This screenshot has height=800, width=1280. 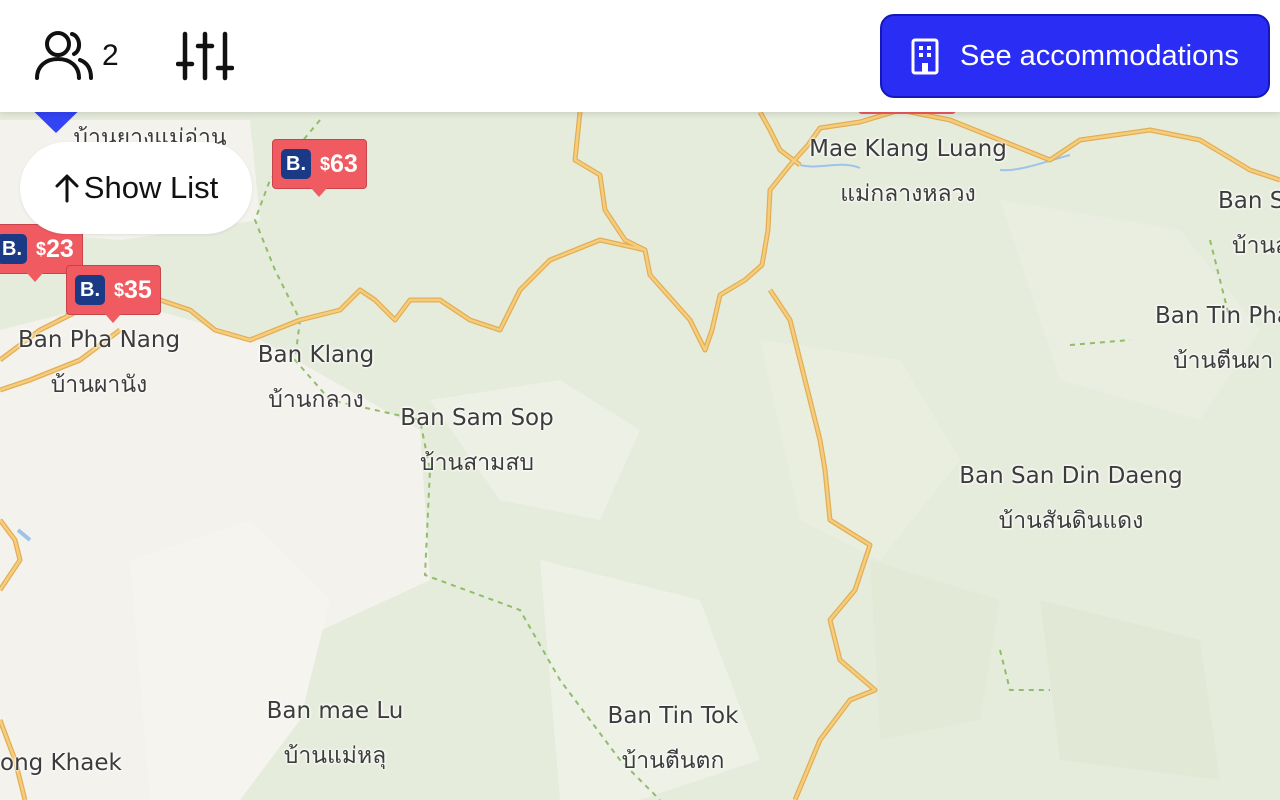 What do you see at coordinates (344, 163) in the screenshot?
I see `price-value: 63` at bounding box center [344, 163].